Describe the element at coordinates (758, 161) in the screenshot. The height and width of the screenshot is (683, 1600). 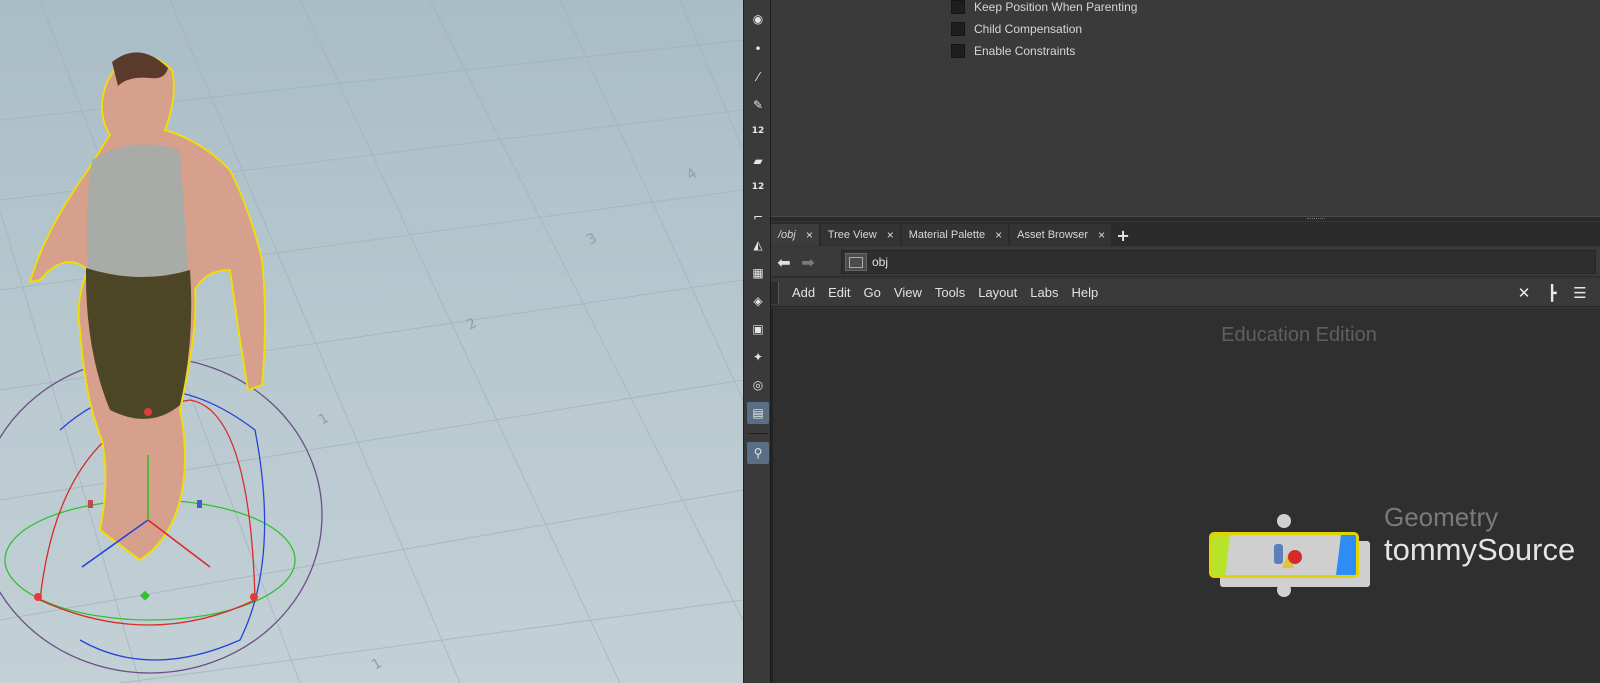
I see `paint-icon: ▰` at that location.